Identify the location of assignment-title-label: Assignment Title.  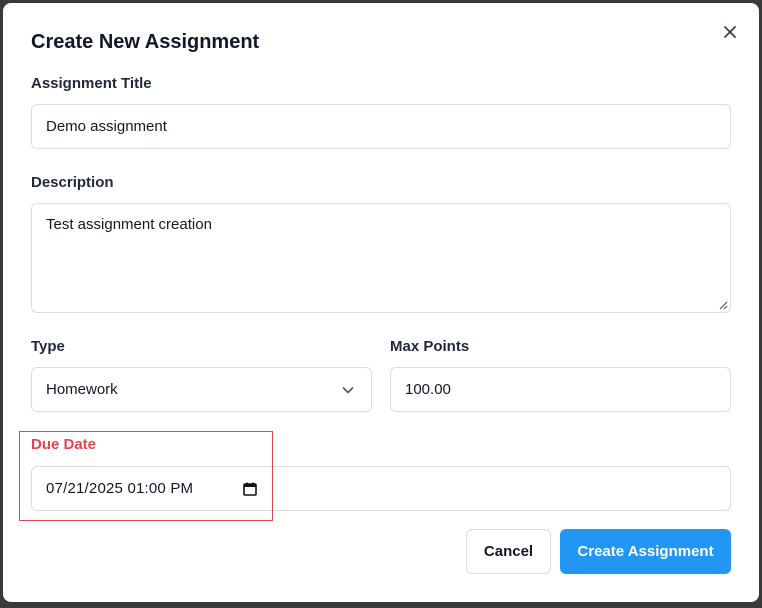
(91, 83).